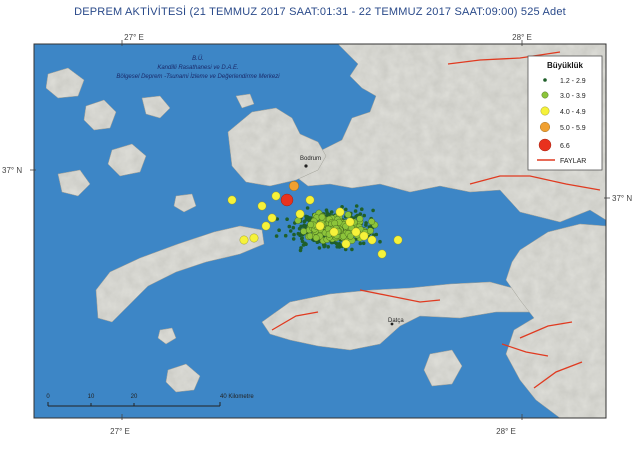 This screenshot has width=640, height=452. I want to click on scale-label-10: 10, so click(91, 397).